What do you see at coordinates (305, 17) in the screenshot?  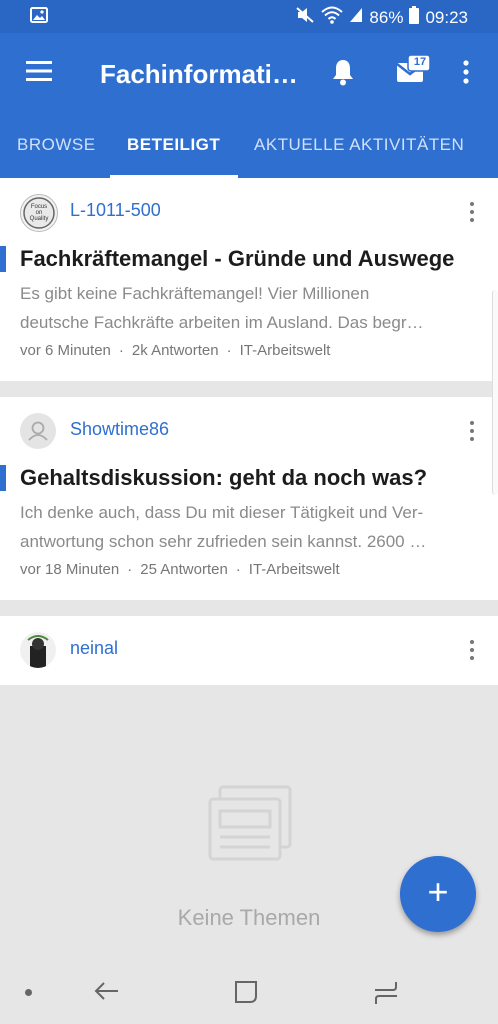 I see `mute-icon` at bounding box center [305, 17].